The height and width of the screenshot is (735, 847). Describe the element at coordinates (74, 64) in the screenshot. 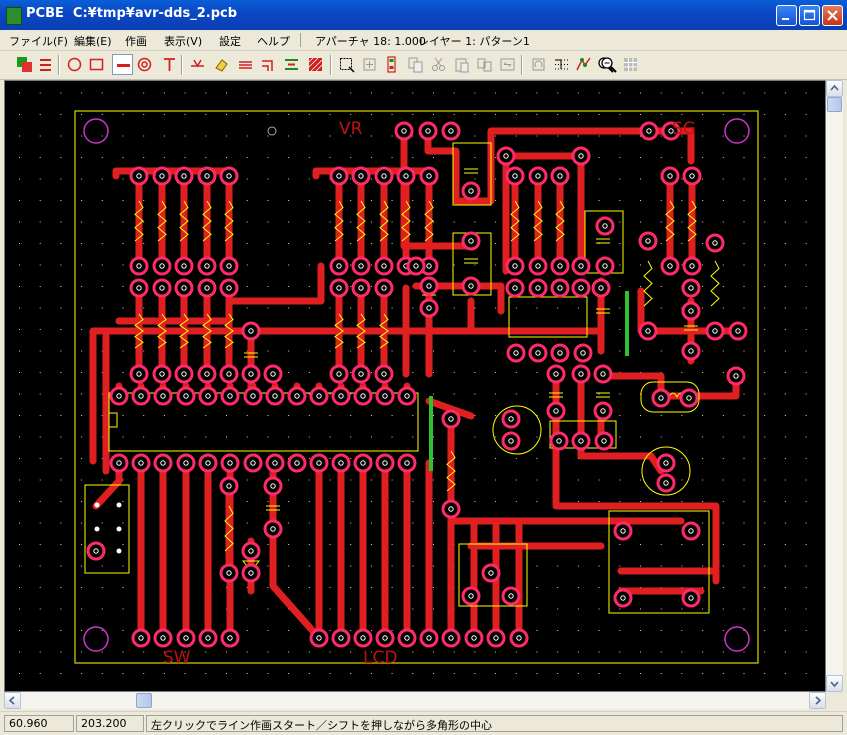

I see `circle-tool-button` at that location.